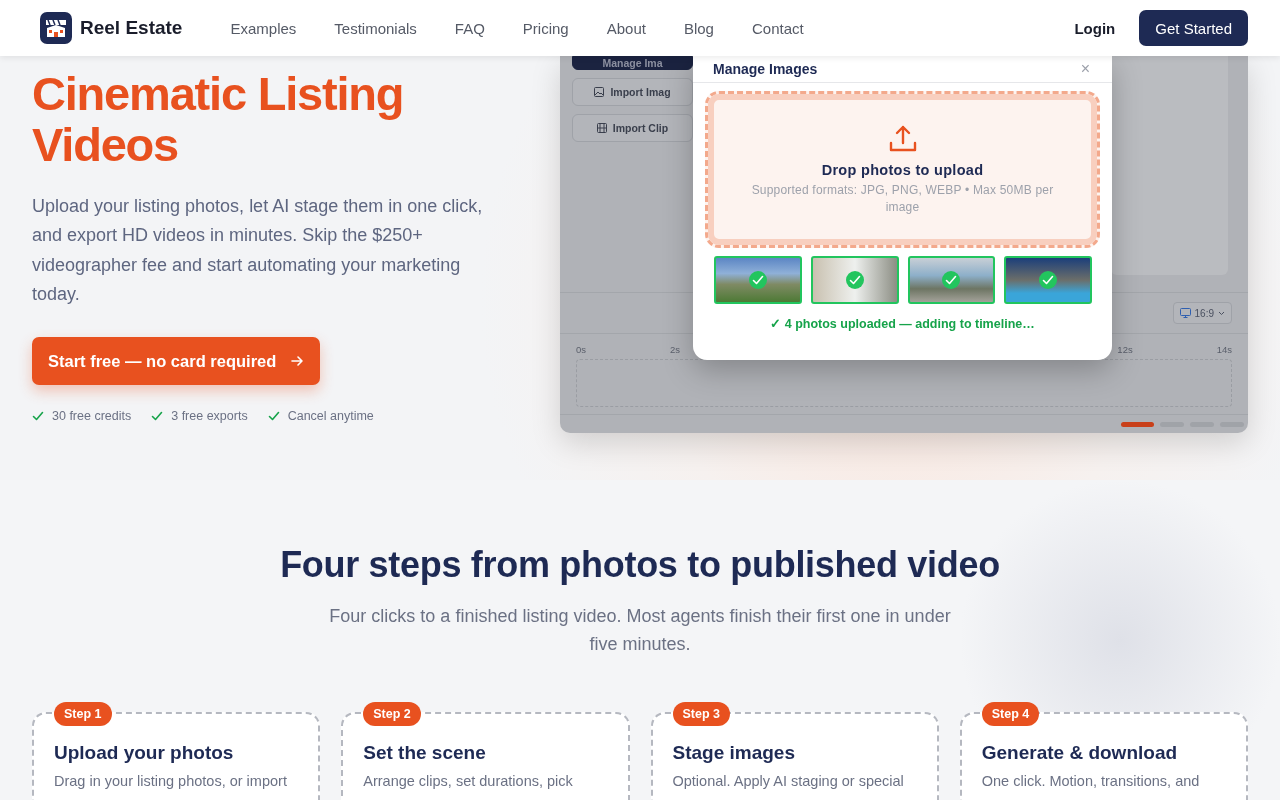 The width and height of the screenshot is (1280, 800). I want to click on step-description: Optional. Apply AI staging or special, so click(788, 781).